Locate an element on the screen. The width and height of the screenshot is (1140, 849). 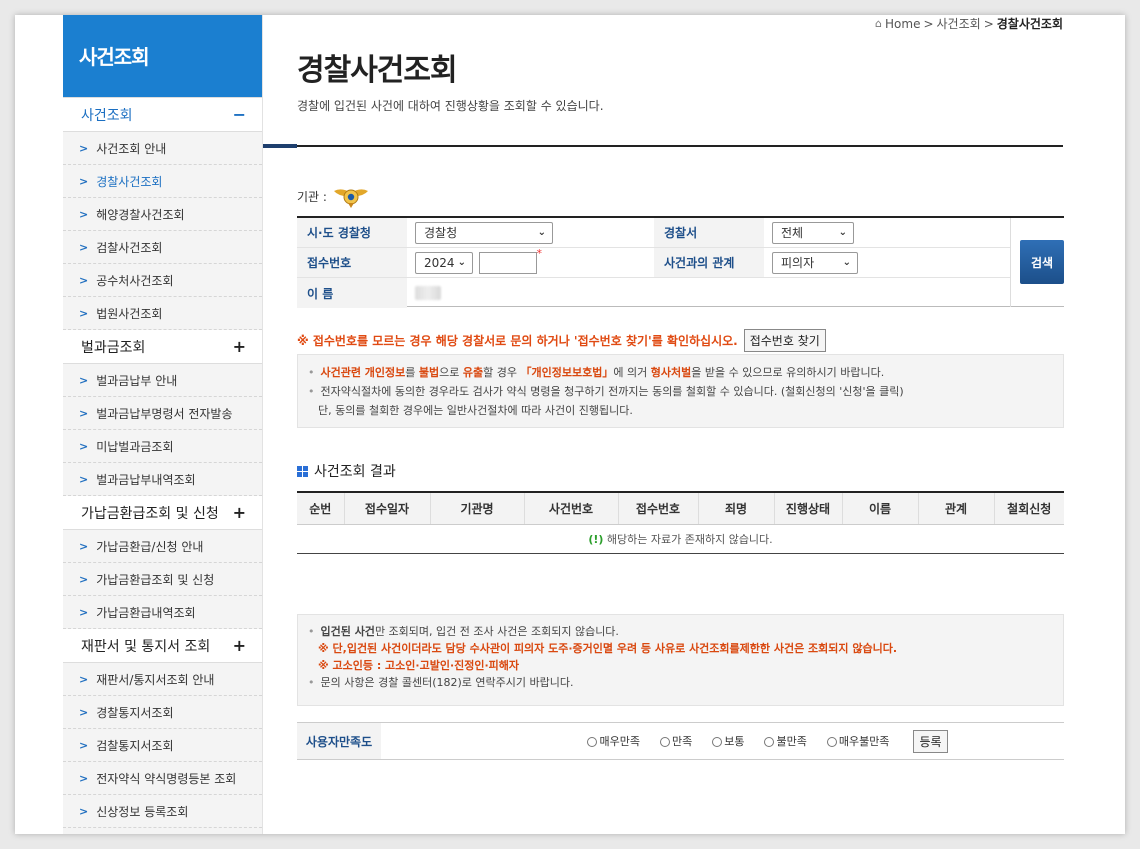
sido-select: 경찰청 ⌄ is located at coordinates (484, 232).